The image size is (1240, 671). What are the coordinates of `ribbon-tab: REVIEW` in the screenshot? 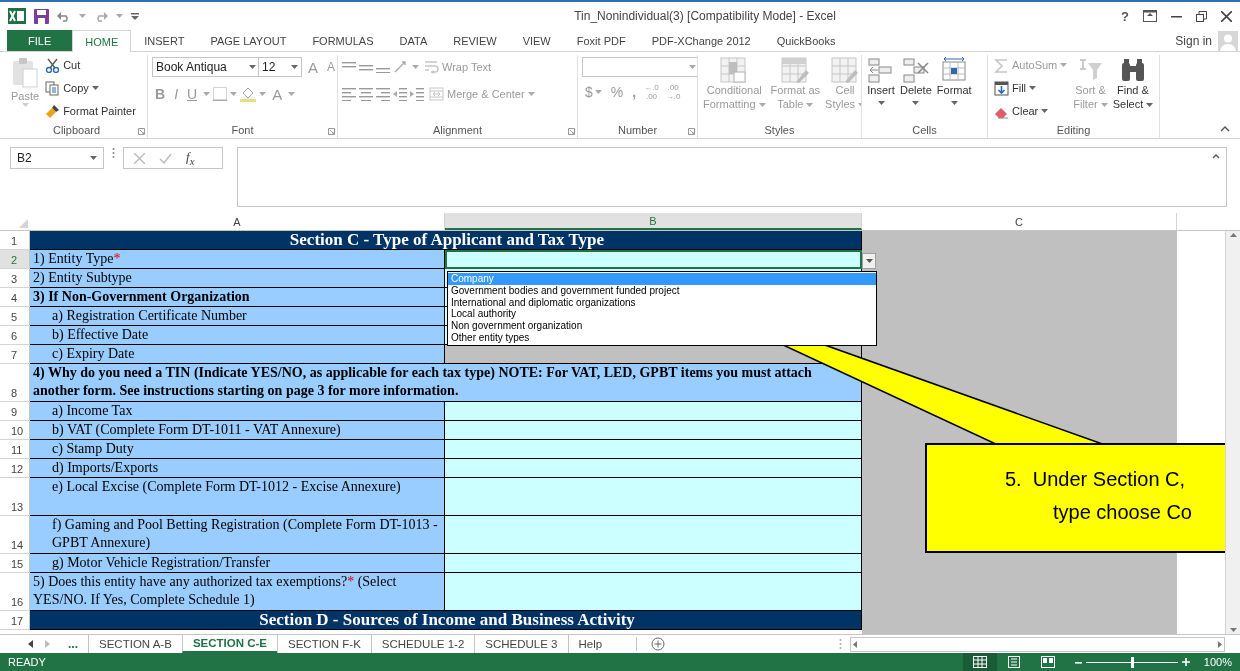 It's located at (475, 40).